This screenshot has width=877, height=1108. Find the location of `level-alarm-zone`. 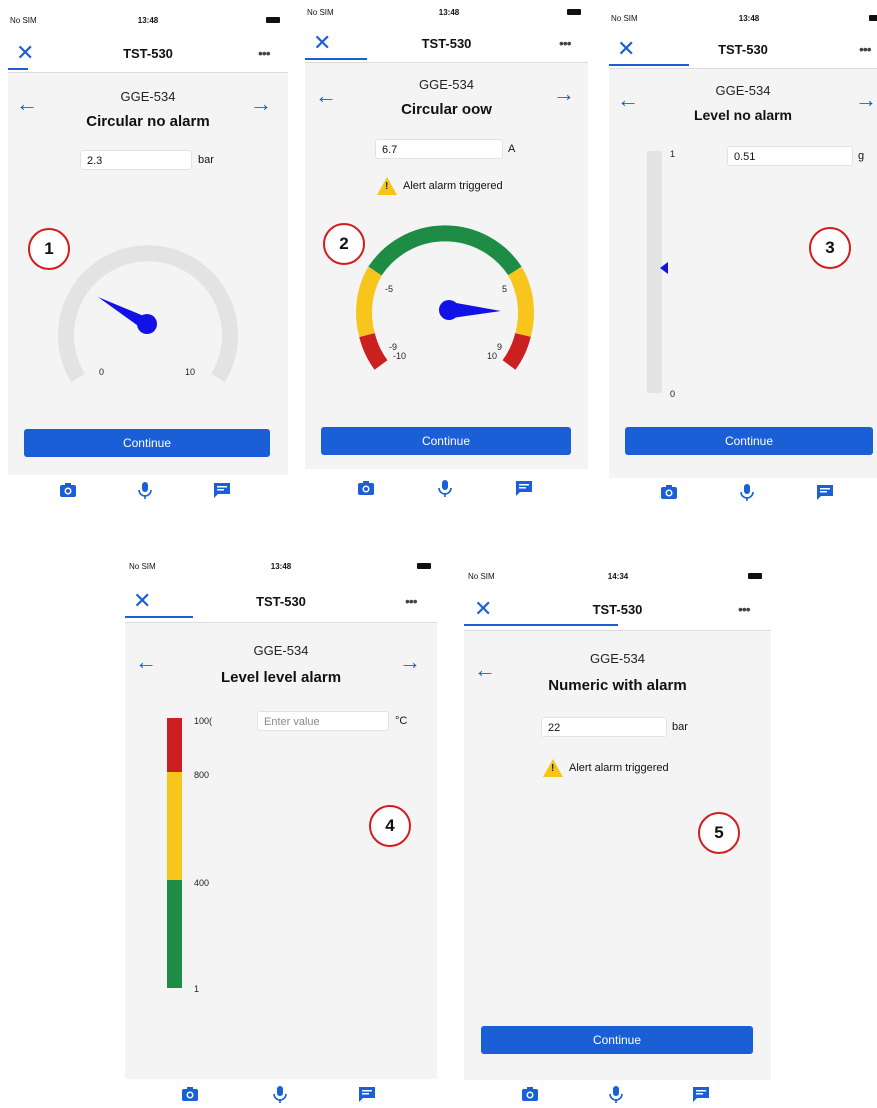

level-alarm-zone is located at coordinates (174, 745).